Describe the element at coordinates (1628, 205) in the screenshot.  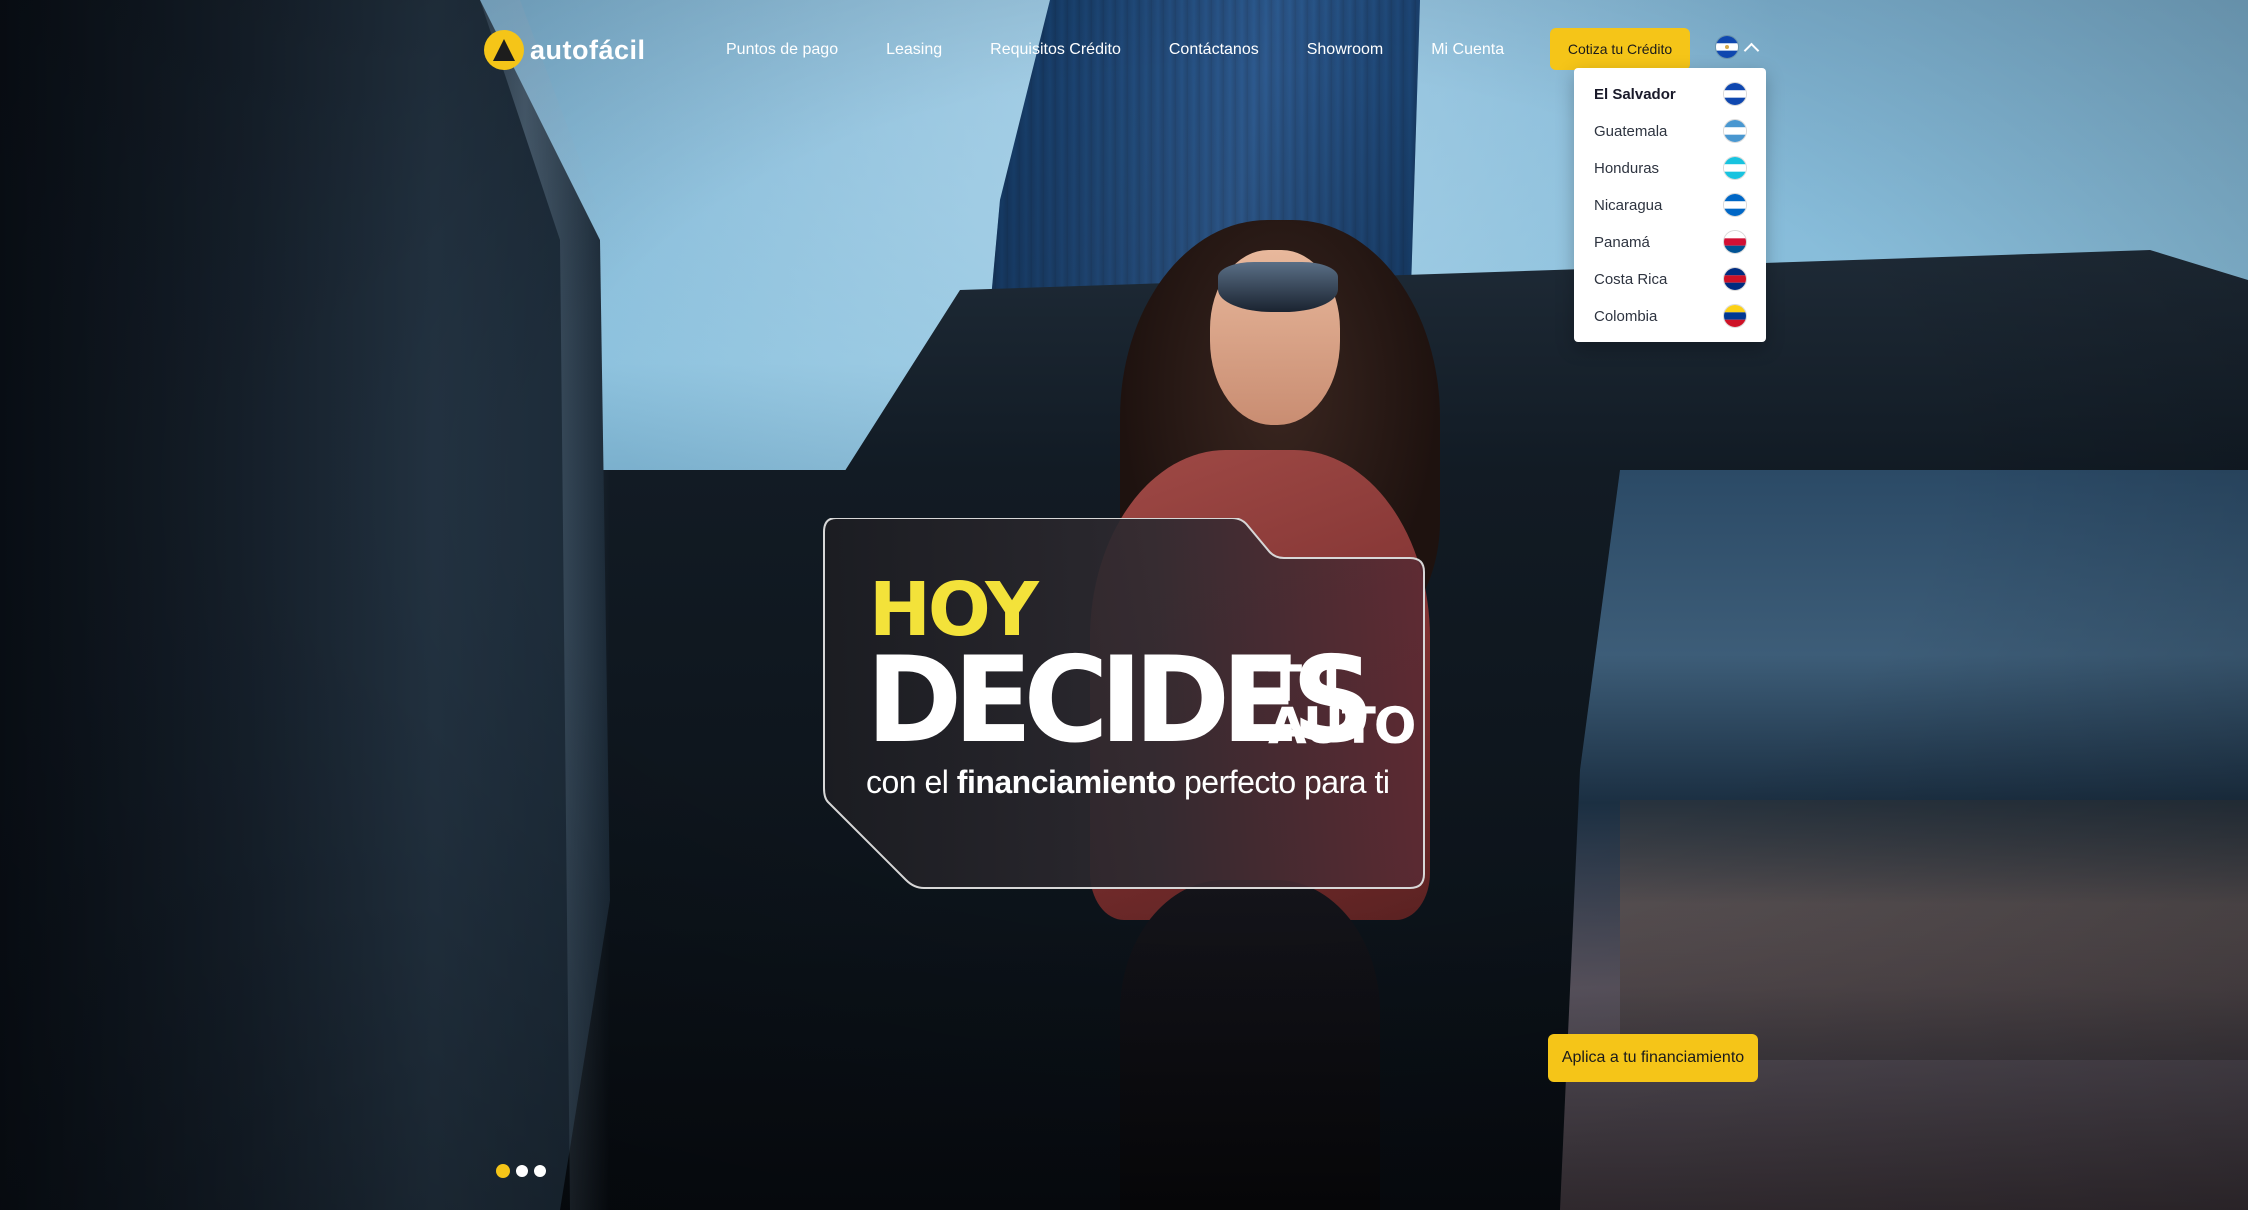
I see `country-option-label: Nicaragua` at that location.